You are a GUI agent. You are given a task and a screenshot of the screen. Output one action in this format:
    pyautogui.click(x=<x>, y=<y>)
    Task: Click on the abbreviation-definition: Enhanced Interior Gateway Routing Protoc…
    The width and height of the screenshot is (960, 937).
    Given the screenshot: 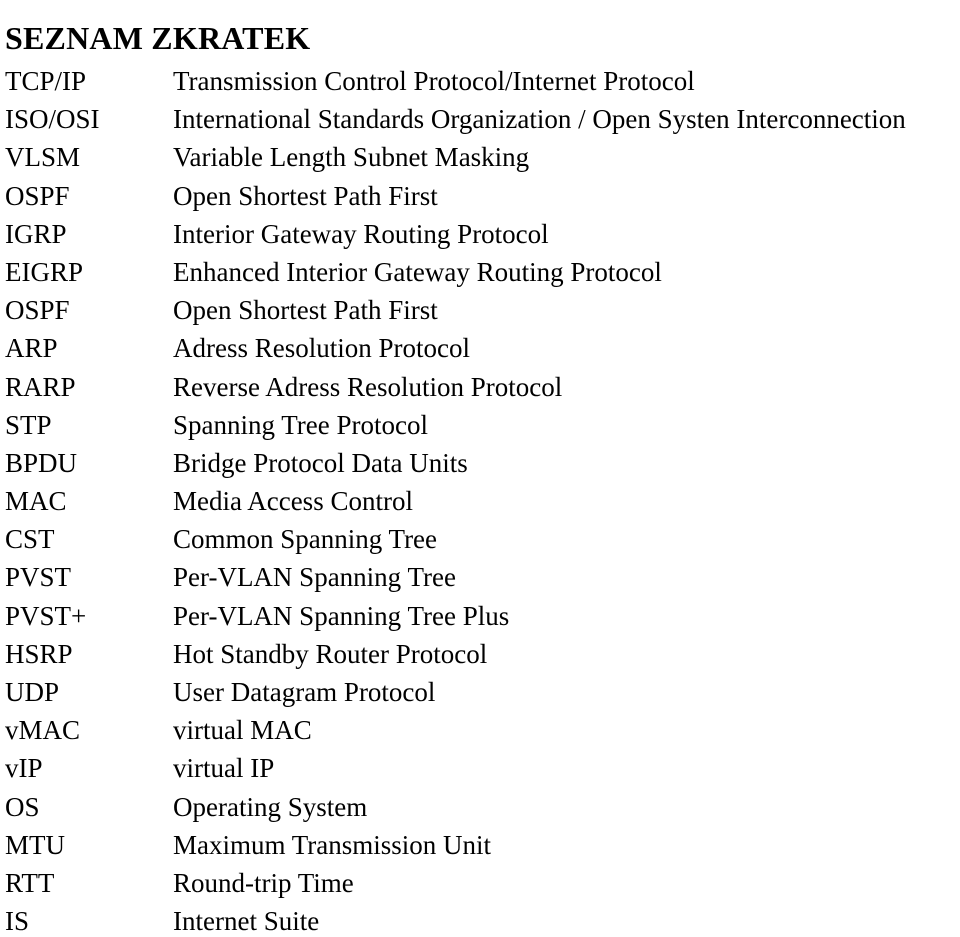 What is the action you would take?
    pyautogui.click(x=417, y=271)
    